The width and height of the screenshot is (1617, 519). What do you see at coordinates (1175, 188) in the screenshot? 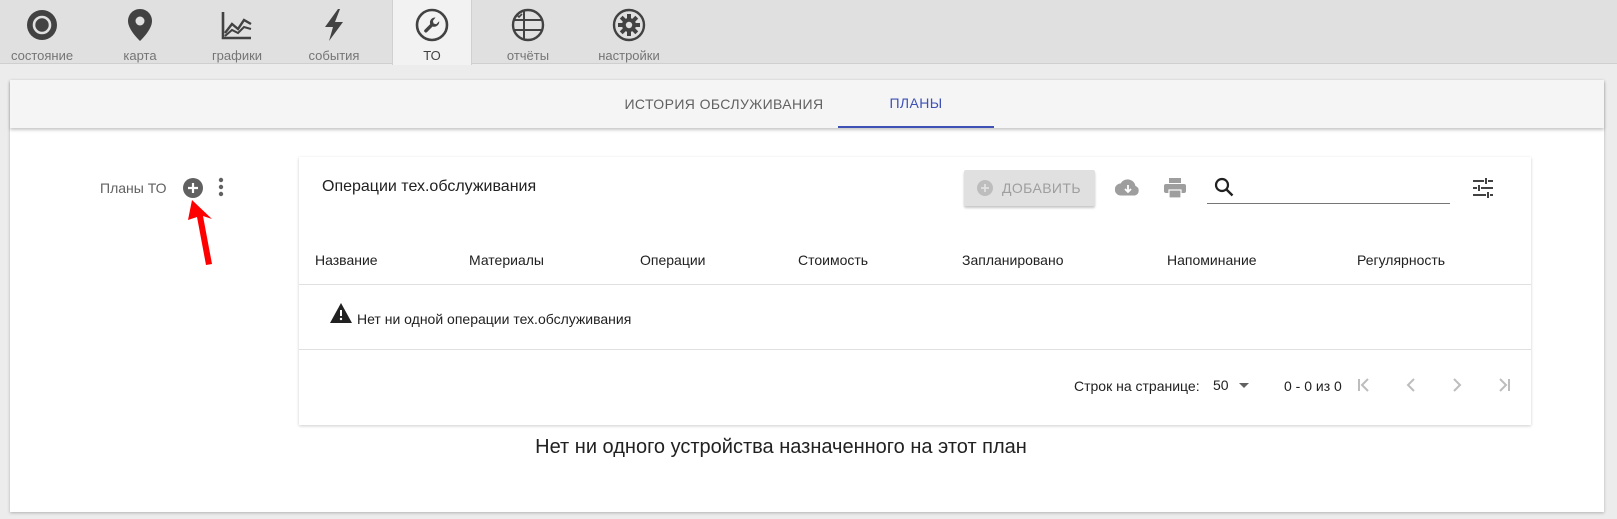
I see `print-icon` at bounding box center [1175, 188].